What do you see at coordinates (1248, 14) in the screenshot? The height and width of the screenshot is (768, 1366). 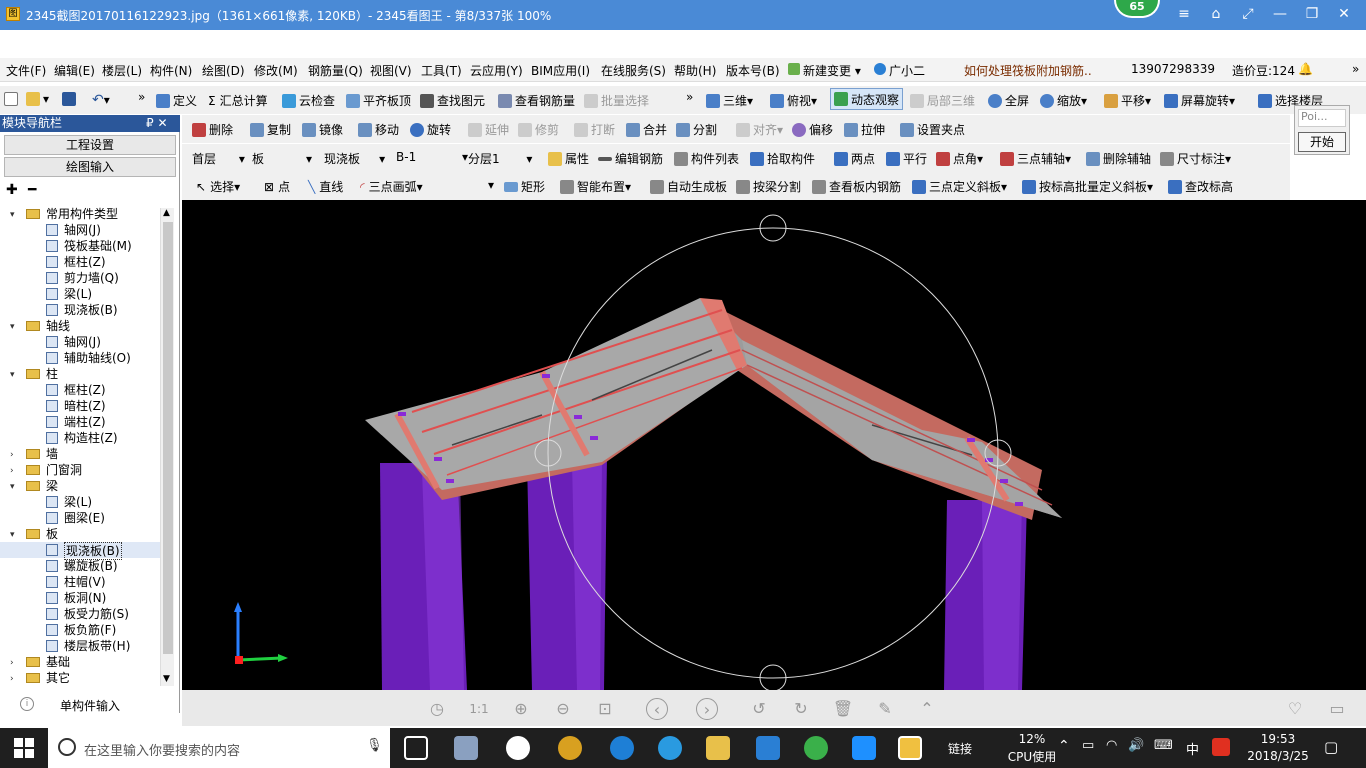 I see `fullscreen-icon: ⤢` at bounding box center [1248, 14].